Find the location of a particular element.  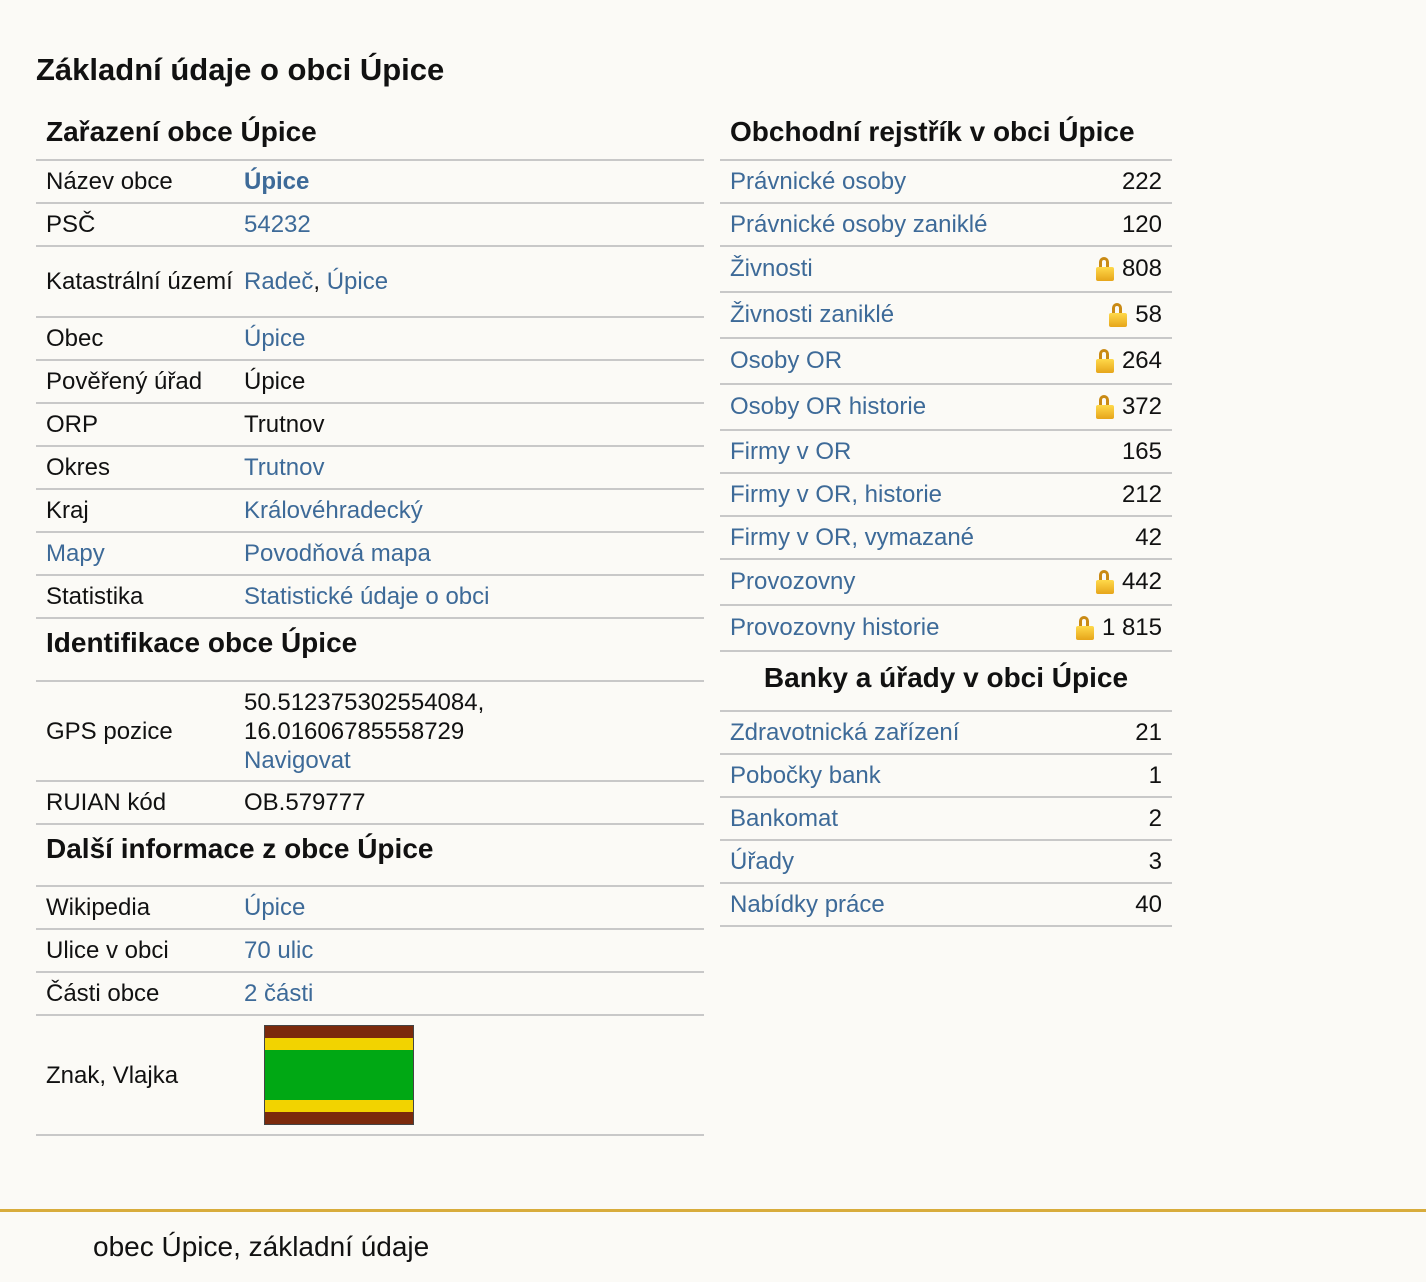

link-povodnova-mapa: Povodňová mapa is located at coordinates (337, 553).